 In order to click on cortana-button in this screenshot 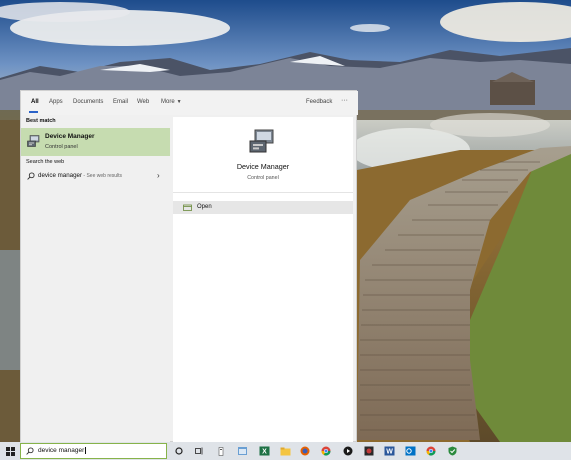, I will do `click(179, 451)`.